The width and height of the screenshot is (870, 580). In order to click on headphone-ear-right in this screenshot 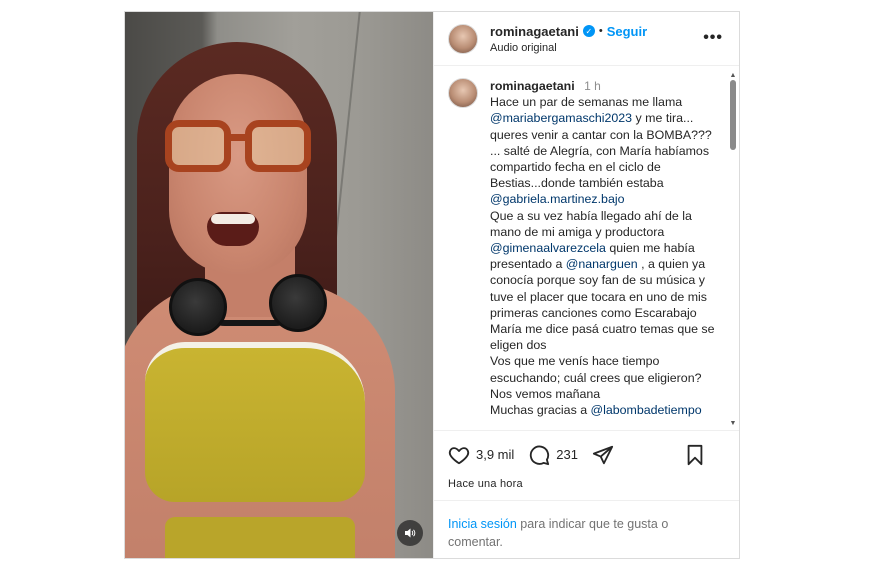, I will do `click(298, 303)`.